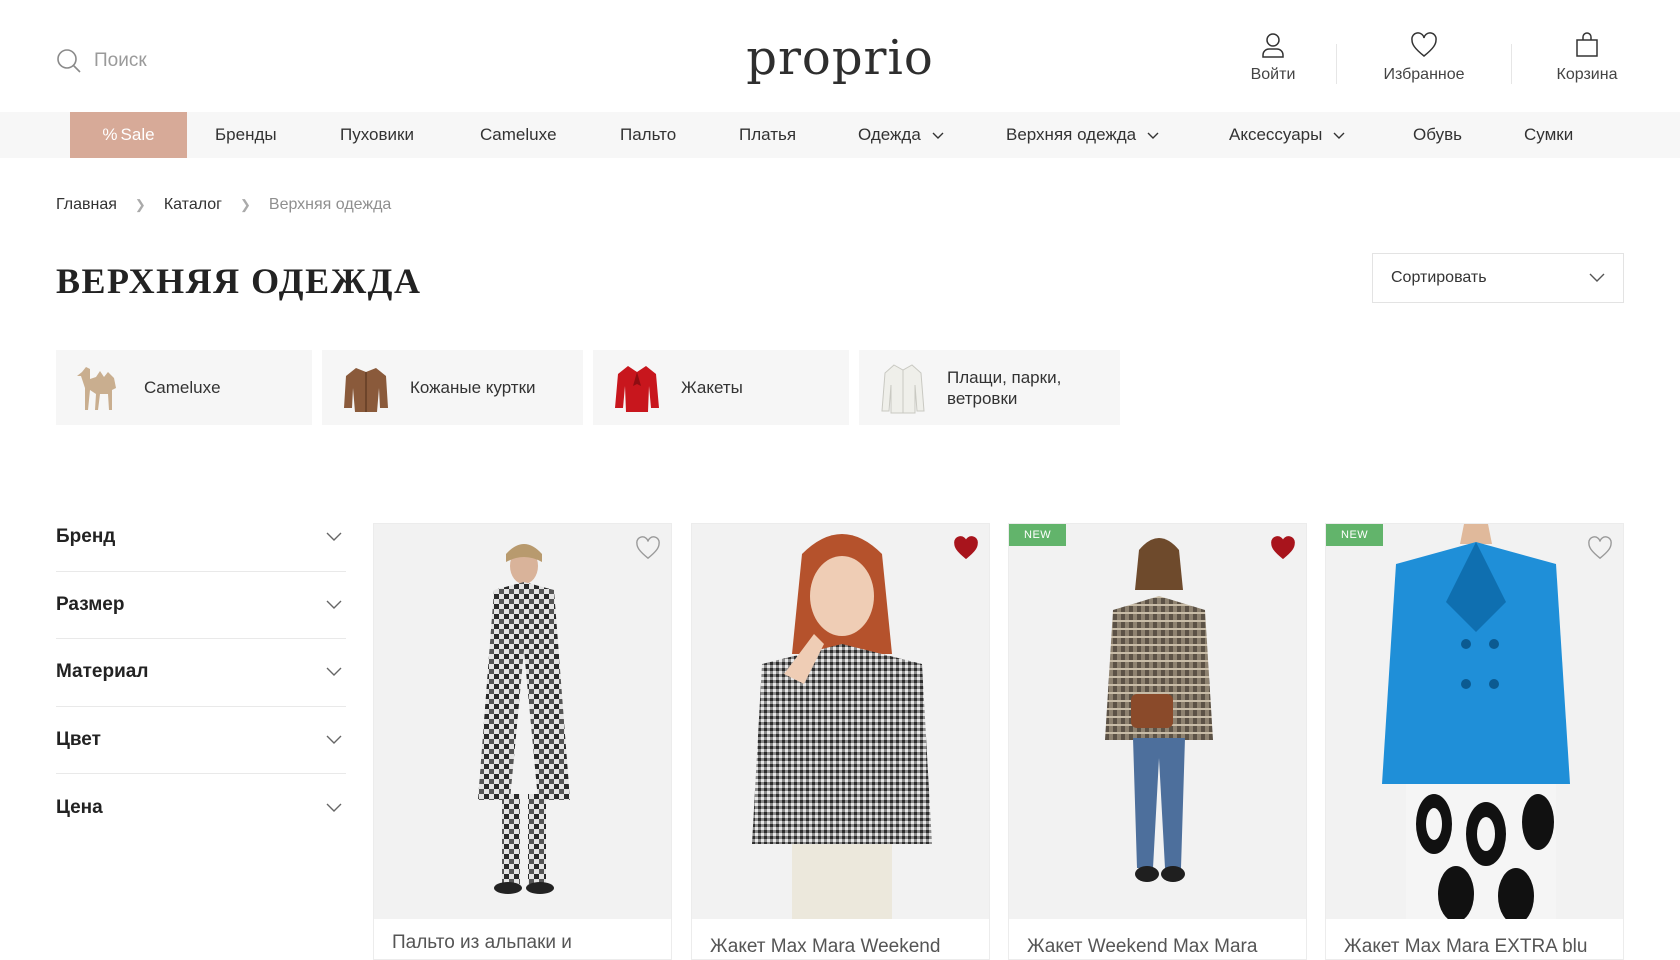 This screenshot has height=960, width=1680. I want to click on leather-jacket-icon, so click(366, 388).